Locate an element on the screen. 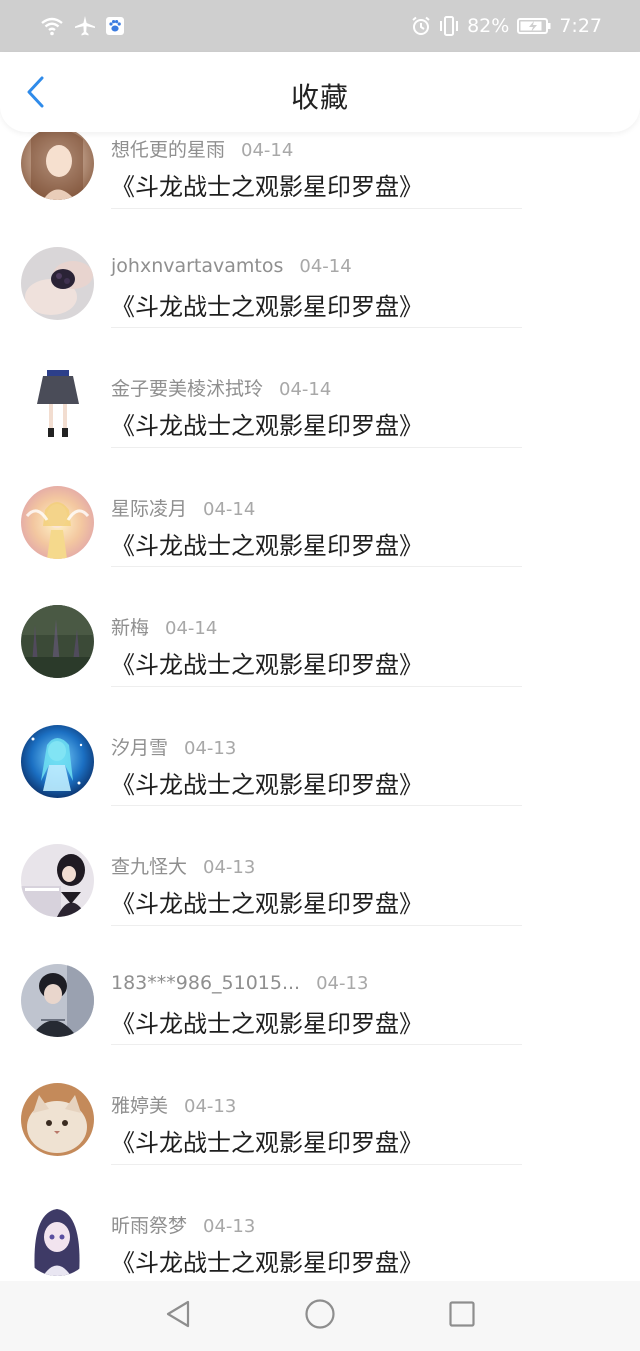  nav-recent-button is located at coordinates (462, 1316).